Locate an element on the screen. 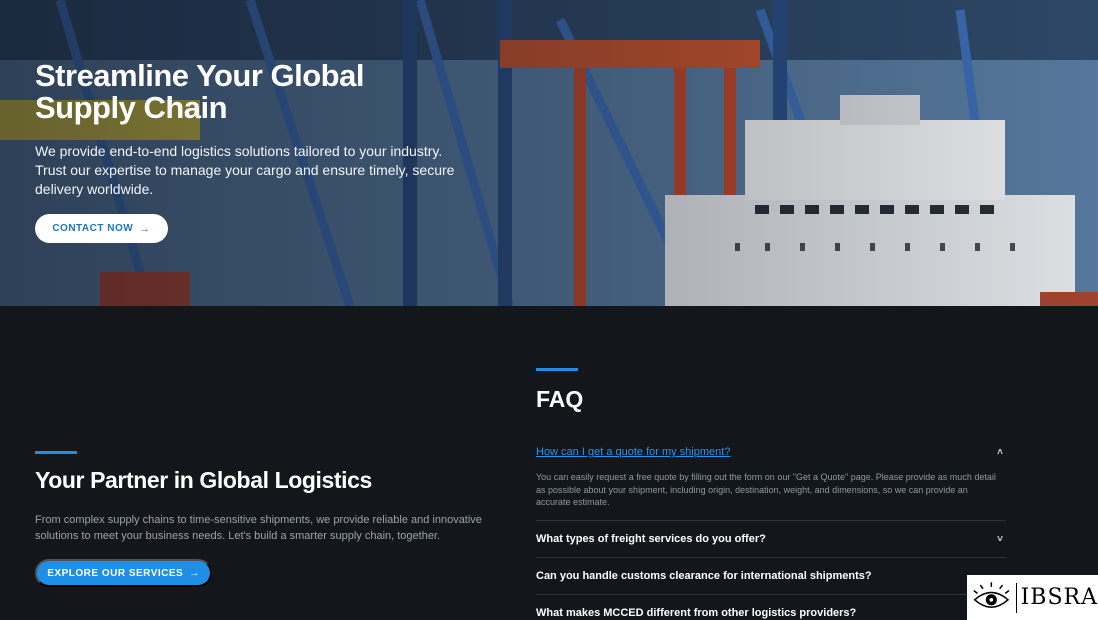 This screenshot has width=1098, height=620. faq-question: How can I get a quote for my shipment? is located at coordinates (633, 452).